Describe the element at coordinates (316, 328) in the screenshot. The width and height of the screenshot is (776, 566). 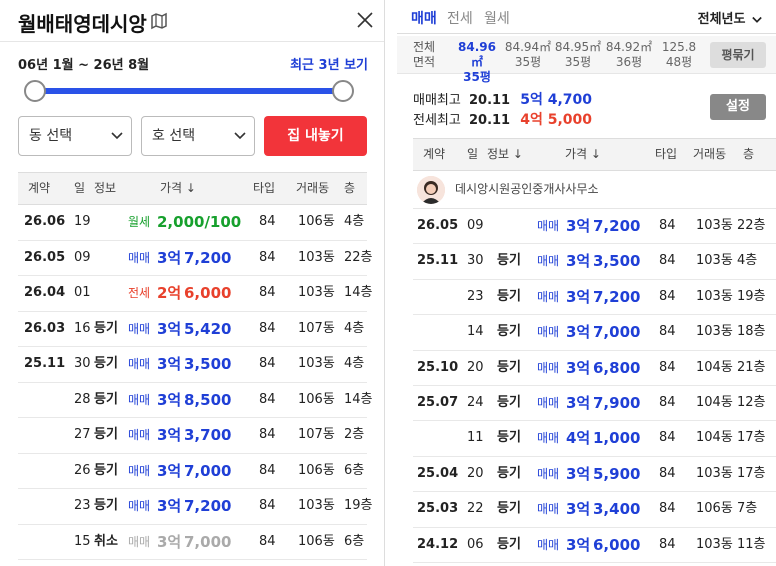
I see `building: 107동` at that location.